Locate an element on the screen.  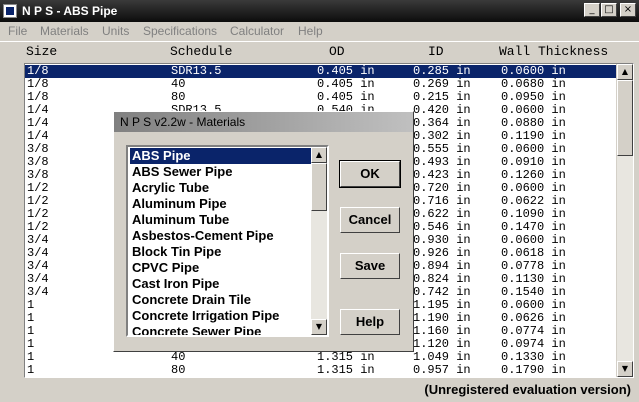
help-button: Help is located at coordinates (370, 322).